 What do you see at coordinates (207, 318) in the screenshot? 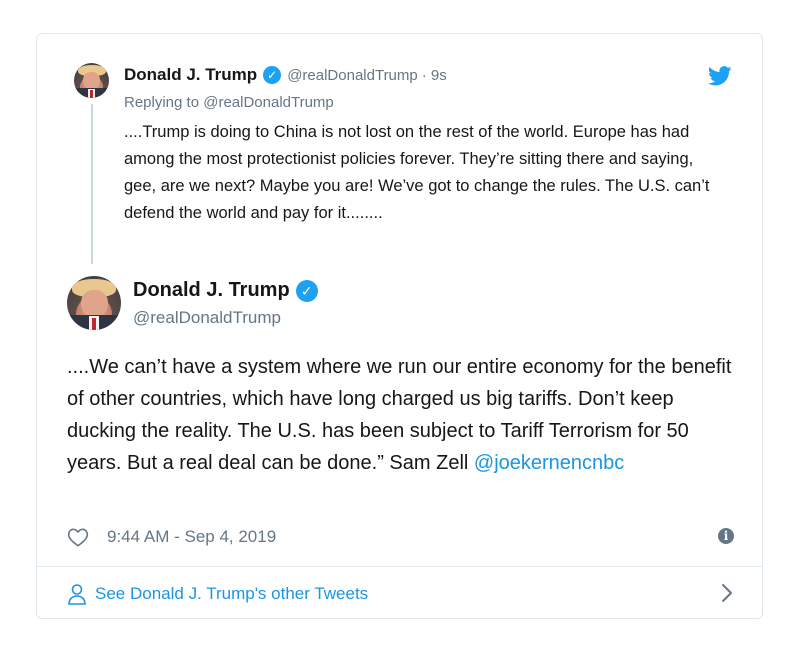
I see `main-author-handle: @realDonaldTrump` at bounding box center [207, 318].